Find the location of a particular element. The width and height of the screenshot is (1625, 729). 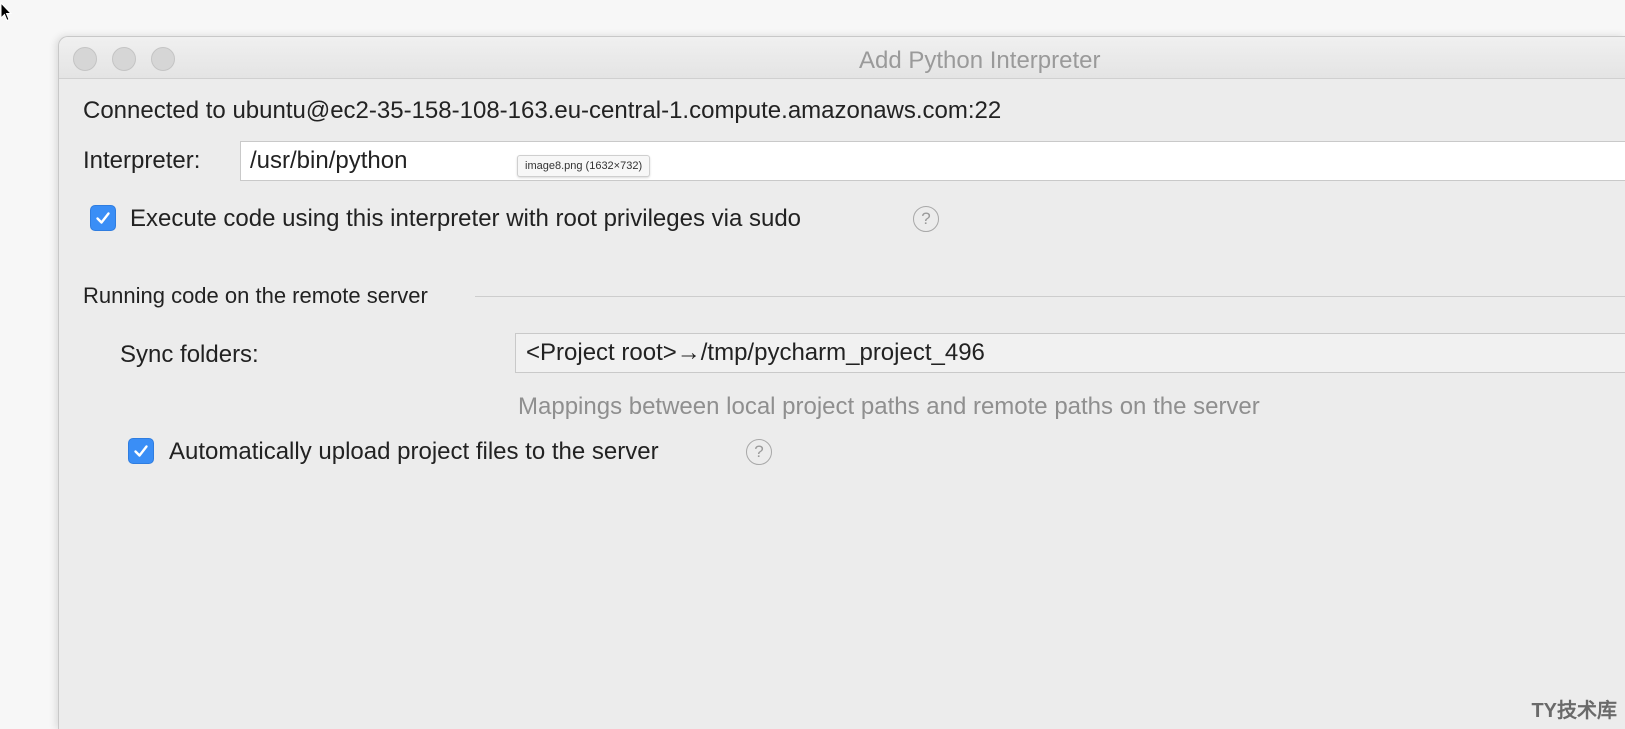

mouse-cursor-icon is located at coordinates (6, 12).